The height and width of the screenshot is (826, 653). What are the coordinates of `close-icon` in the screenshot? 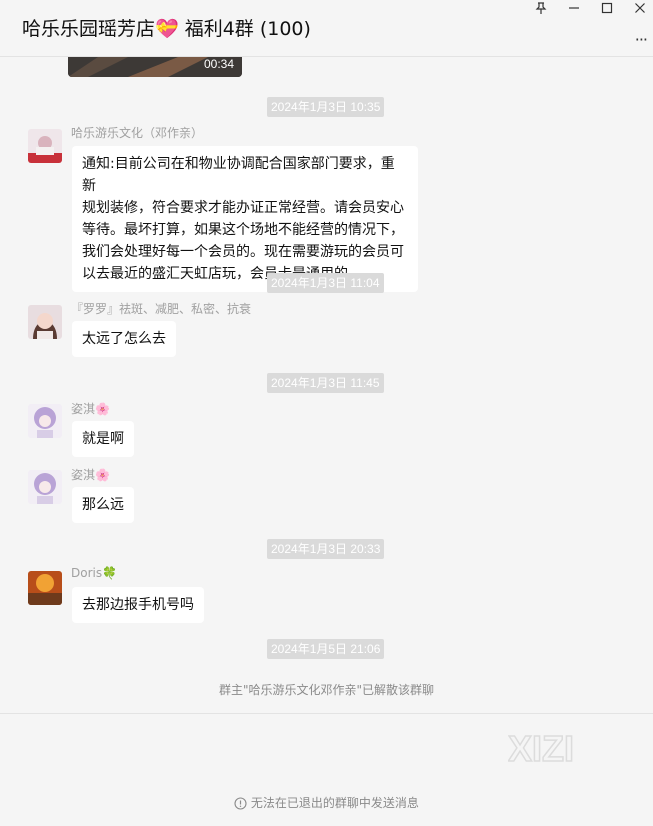 It's located at (640, 8).